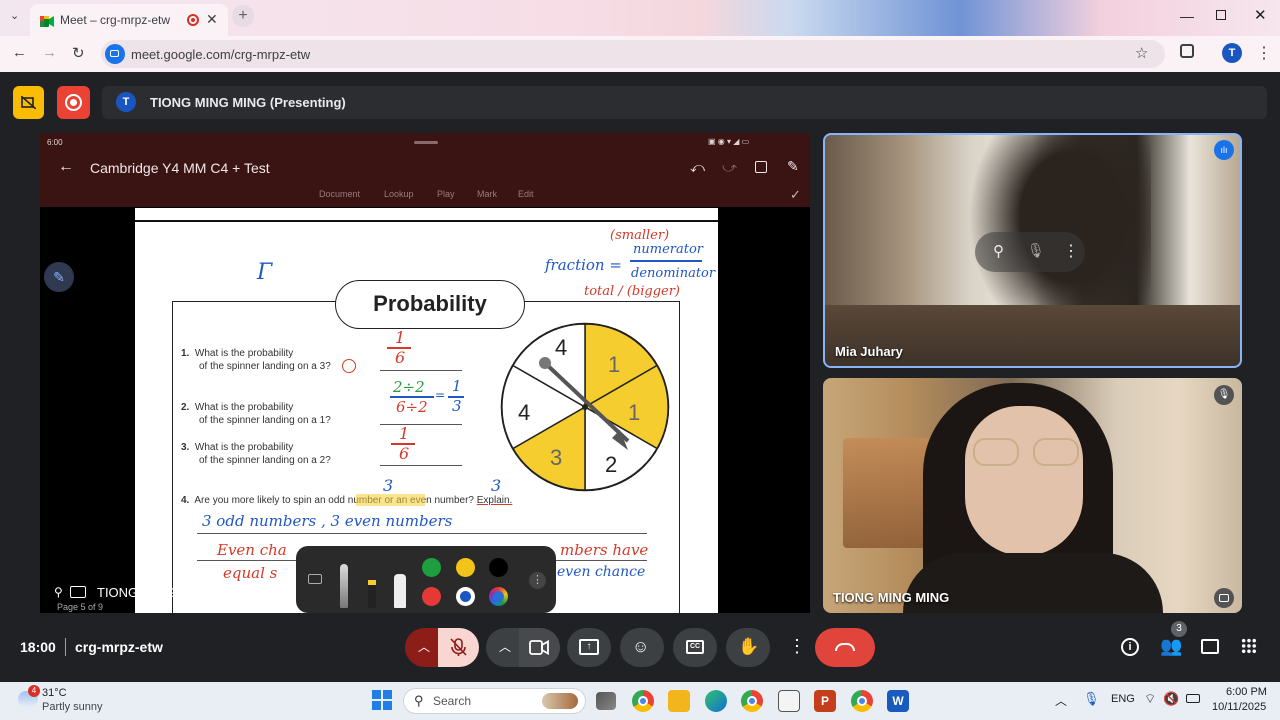 Image resolution: width=1280 pixels, height=720 pixels. What do you see at coordinates (458, 647) in the screenshot?
I see `mic-toggle-button` at bounding box center [458, 647].